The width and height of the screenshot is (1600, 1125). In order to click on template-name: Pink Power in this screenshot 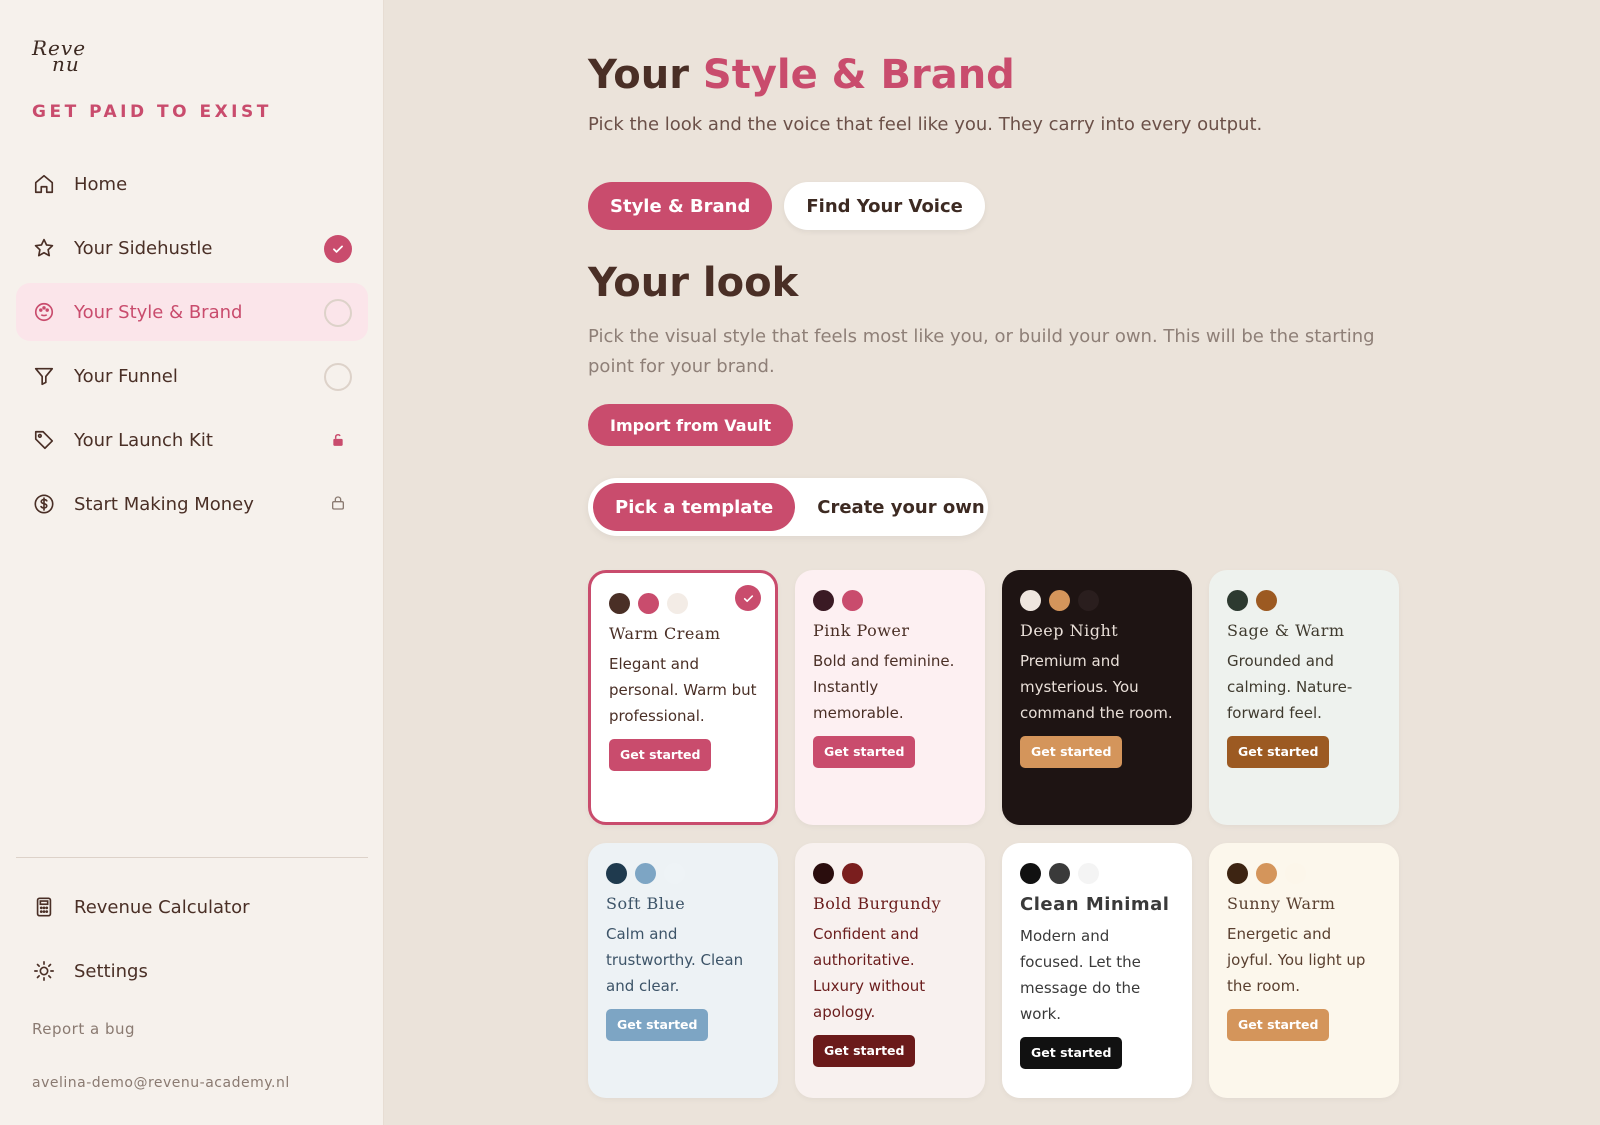, I will do `click(861, 630)`.